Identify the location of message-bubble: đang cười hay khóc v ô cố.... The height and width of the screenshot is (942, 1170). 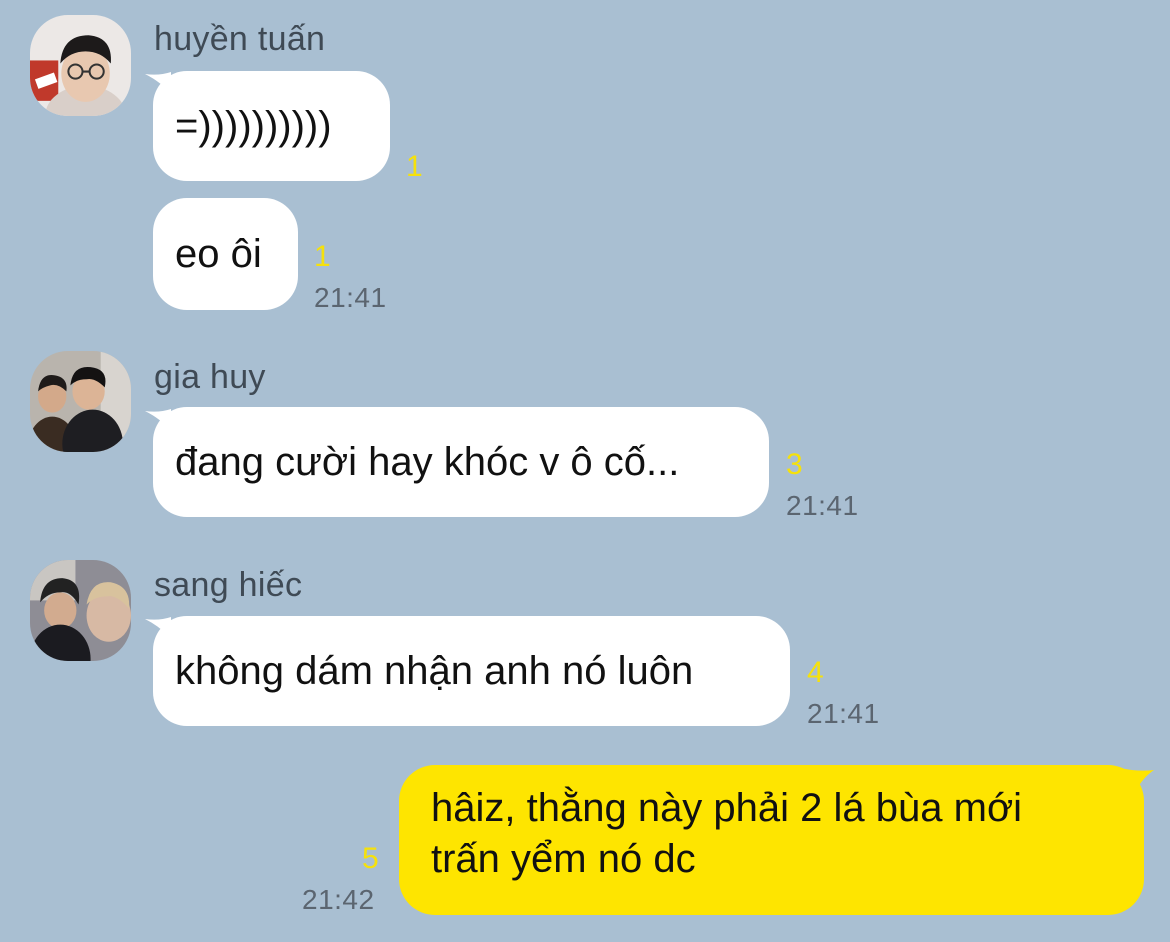
(461, 462).